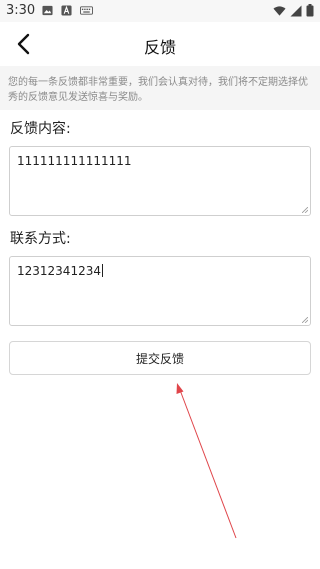  Describe the element at coordinates (180, 388) in the screenshot. I see `annotation-arrow-head` at that location.